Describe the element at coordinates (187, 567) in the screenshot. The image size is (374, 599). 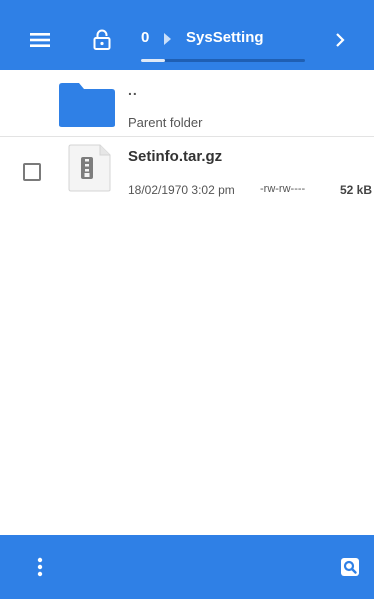
I see `bottom-app-bar` at that location.